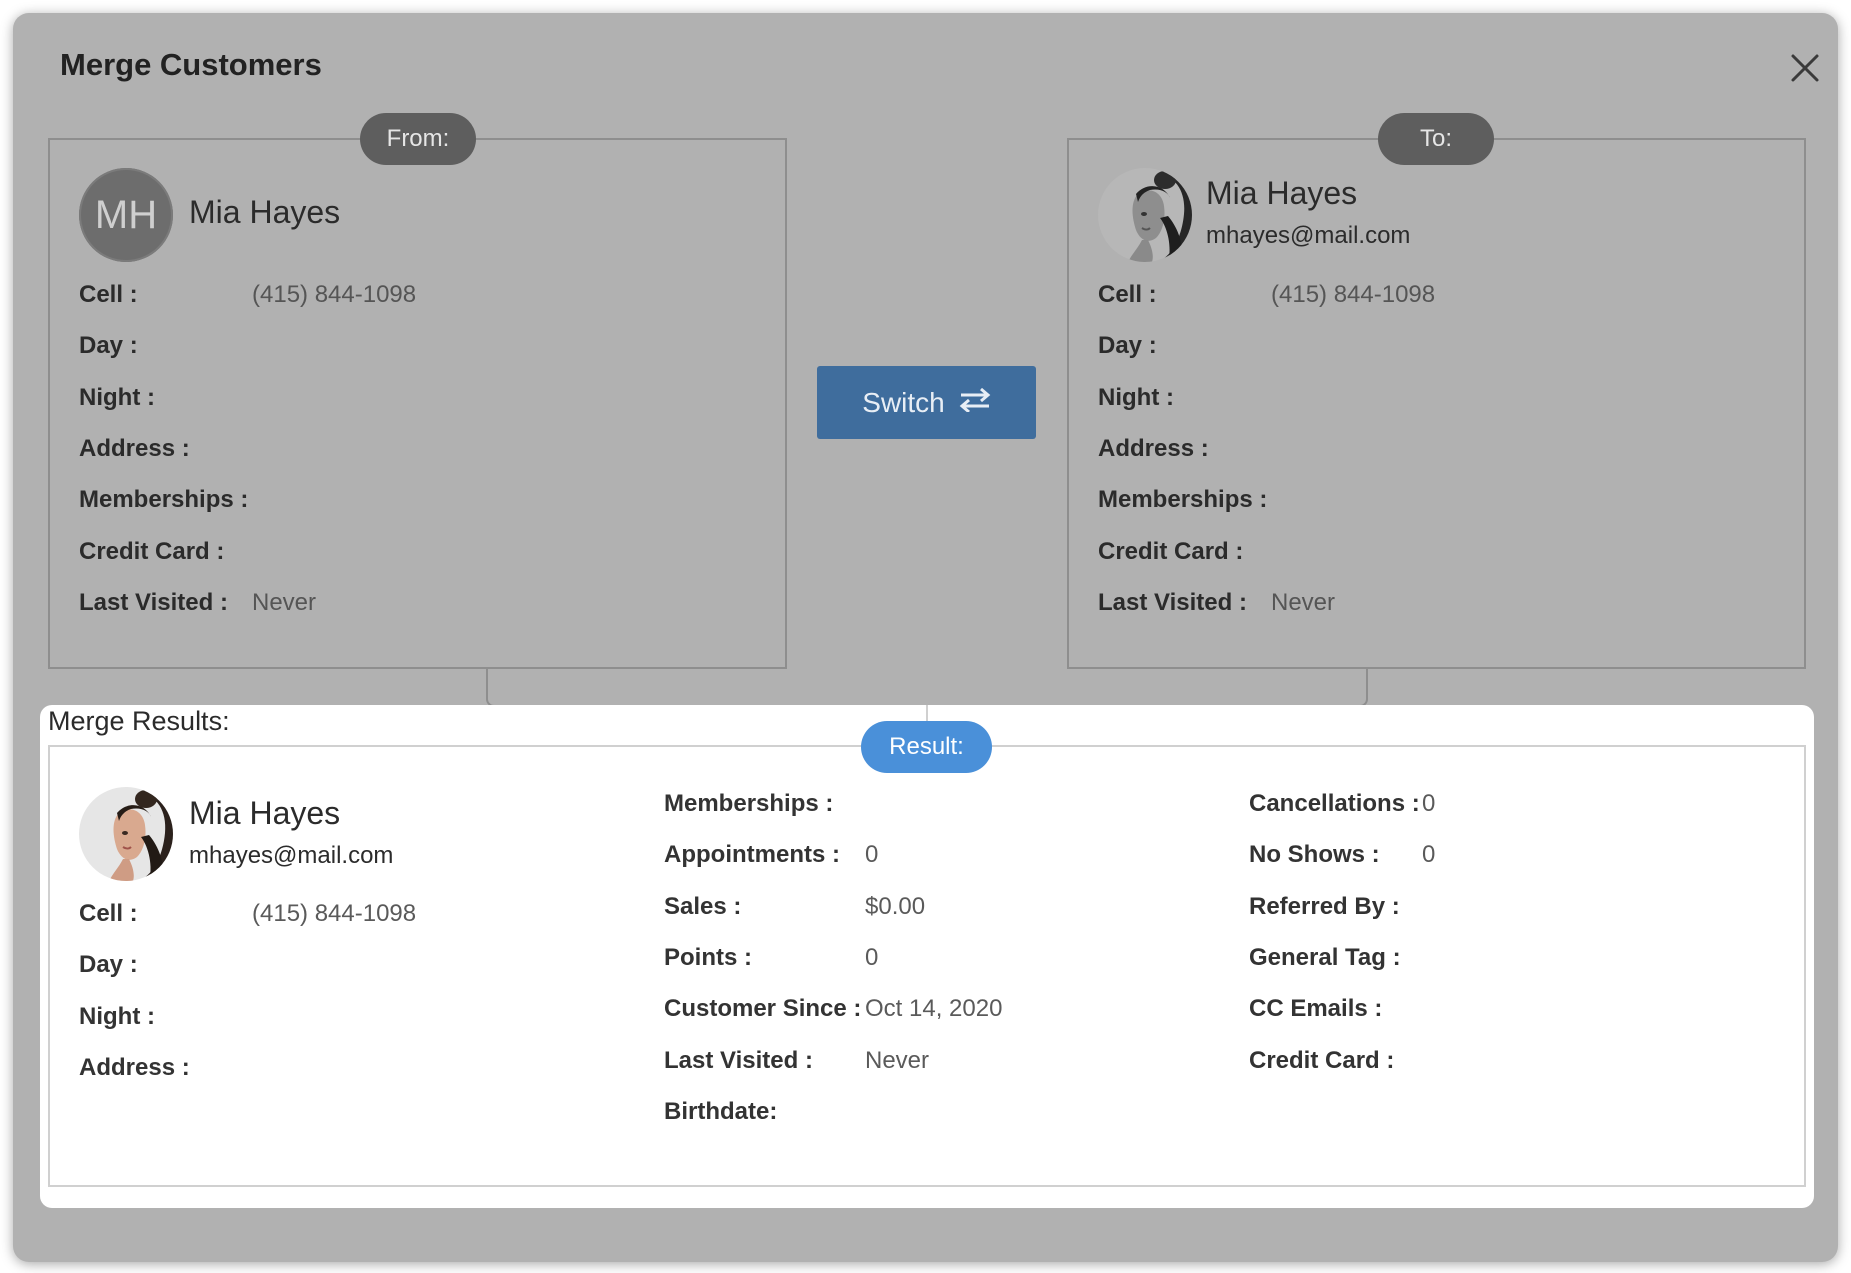 The image size is (1851, 1273). I want to click on field-label: CC Emails :, so click(1316, 1009).